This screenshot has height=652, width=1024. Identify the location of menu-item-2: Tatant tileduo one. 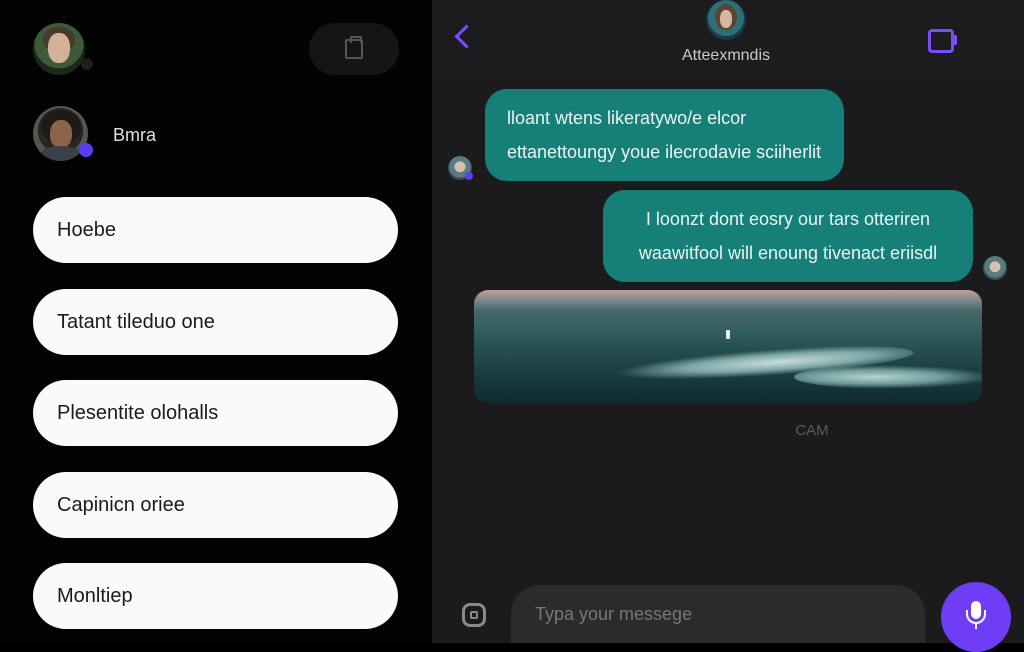
(215, 322).